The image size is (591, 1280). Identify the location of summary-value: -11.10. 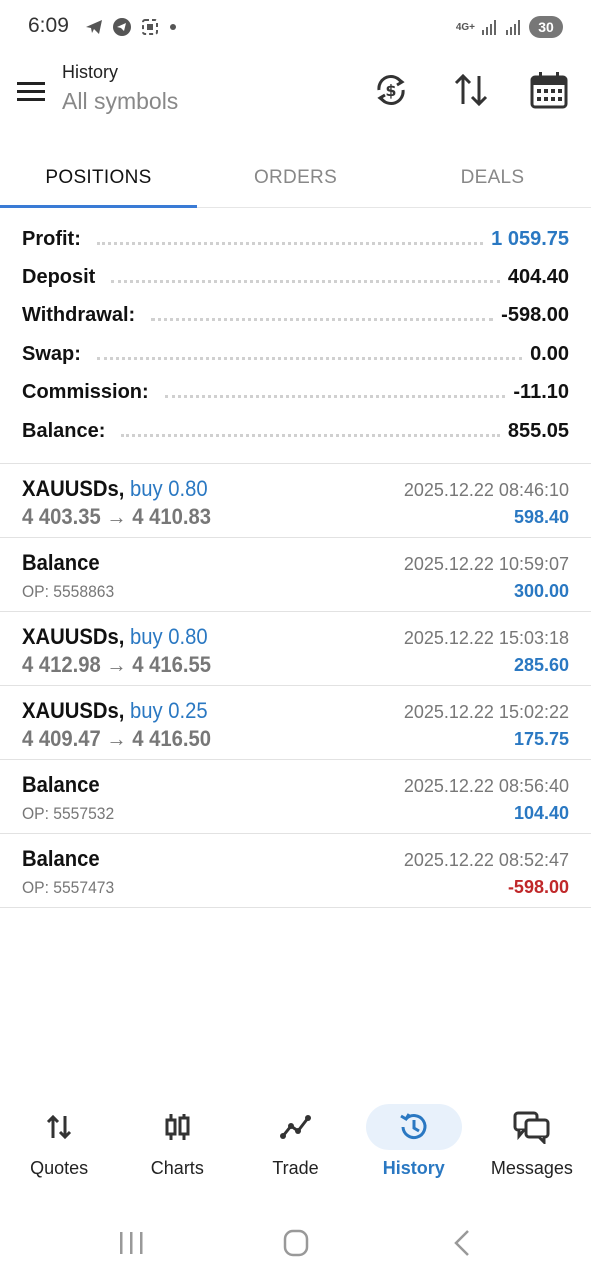
(541, 392).